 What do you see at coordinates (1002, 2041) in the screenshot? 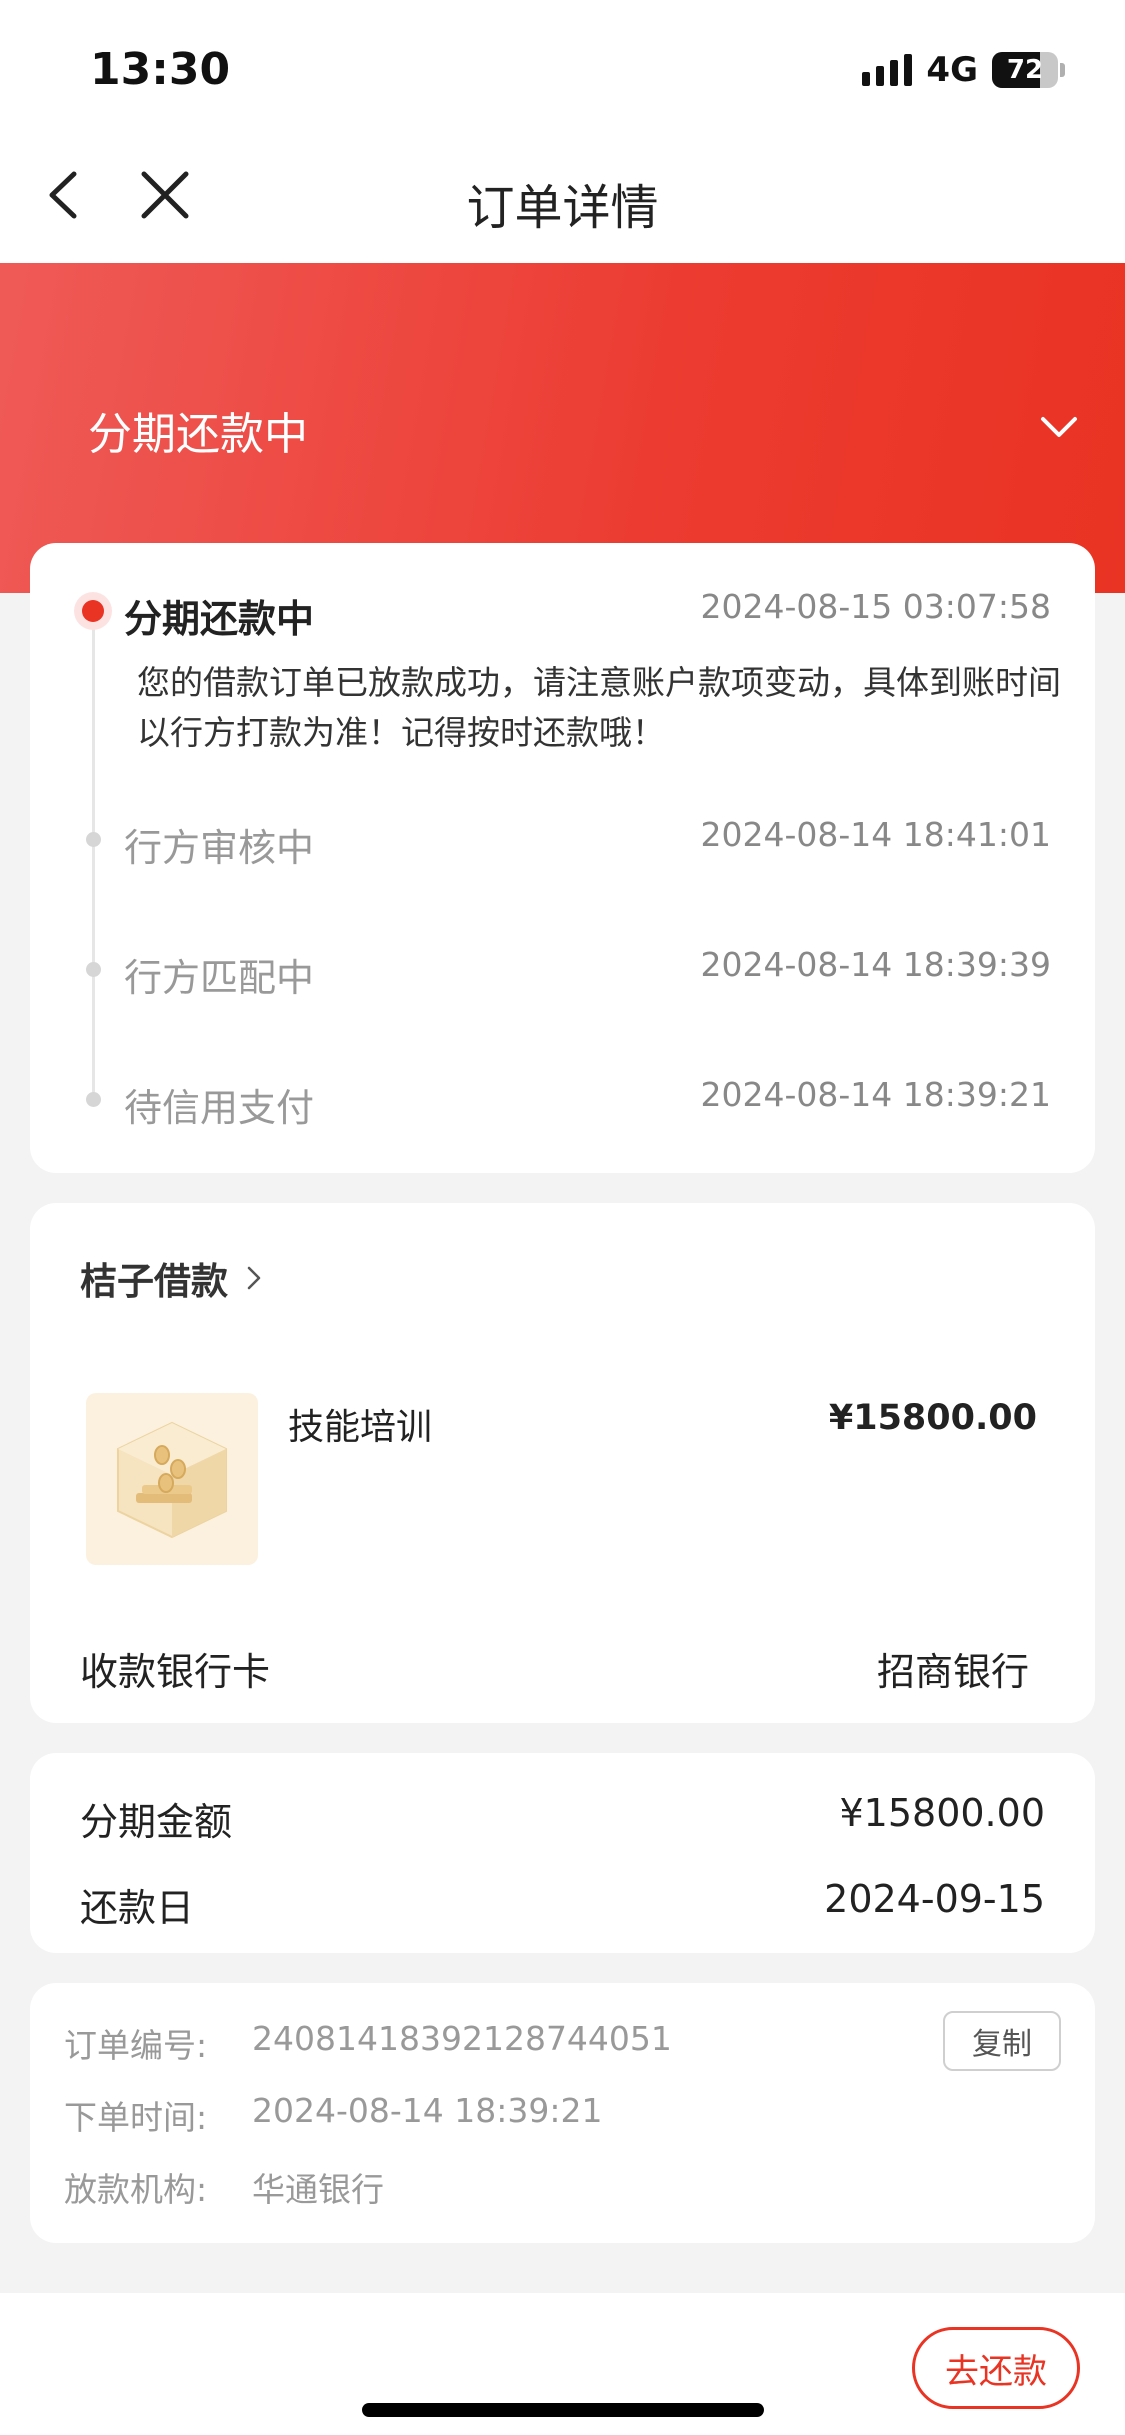
I see `copy-button: 复制` at bounding box center [1002, 2041].